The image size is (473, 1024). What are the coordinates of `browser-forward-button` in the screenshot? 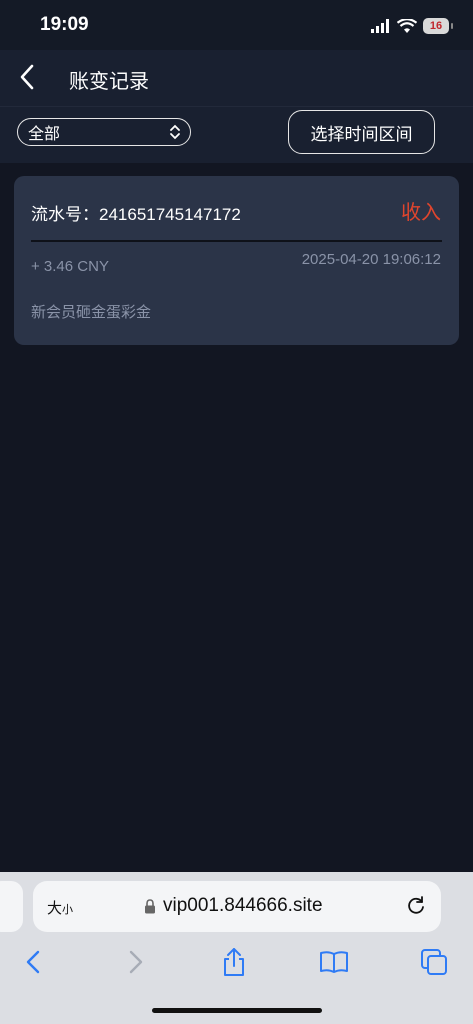 It's located at (136, 962).